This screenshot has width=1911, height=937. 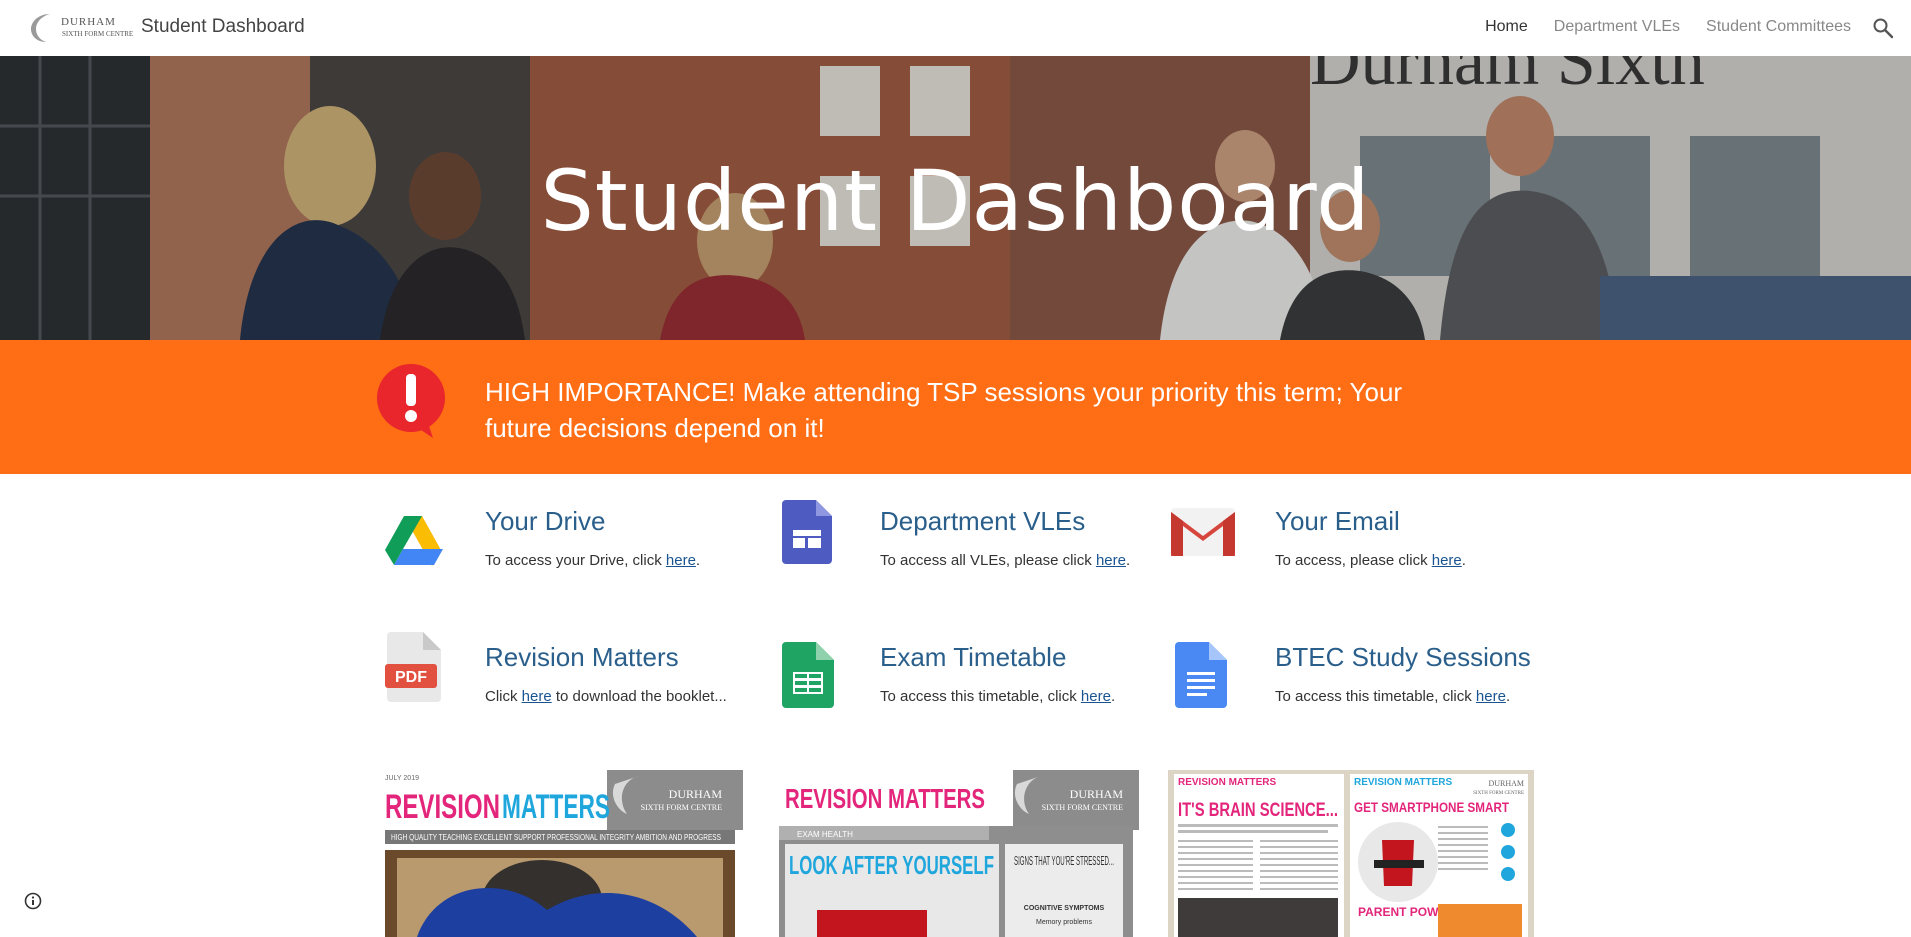 What do you see at coordinates (808, 675) in the screenshot?
I see `google-sheets-icon` at bounding box center [808, 675].